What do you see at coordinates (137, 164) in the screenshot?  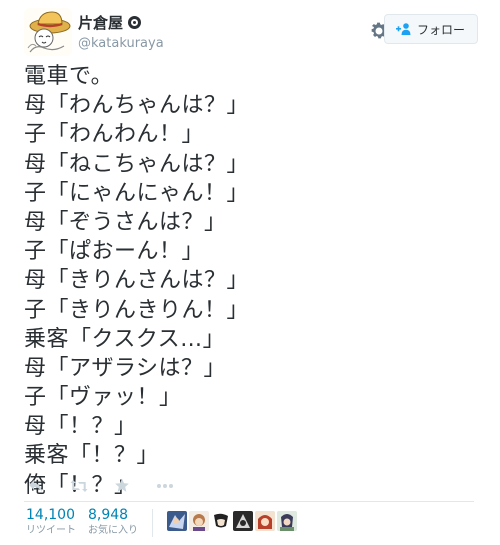 I see `tweet-line: 母「ねこちゃんは？」` at bounding box center [137, 164].